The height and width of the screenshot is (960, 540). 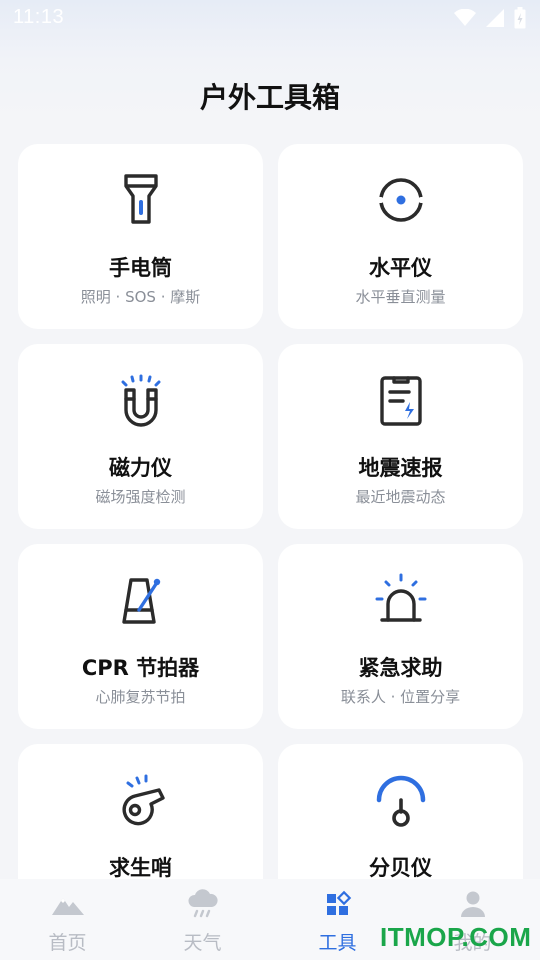 I want to click on watermark: ITMOP.COM, so click(x=456, y=937).